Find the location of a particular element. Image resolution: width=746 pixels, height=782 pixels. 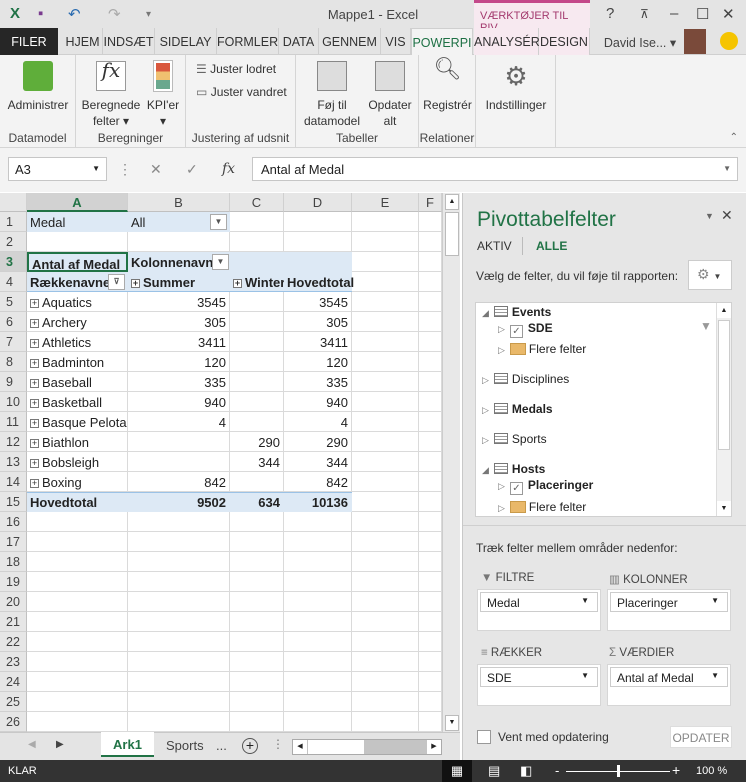

values-area: Antal af Medal ▼ is located at coordinates (669, 685).